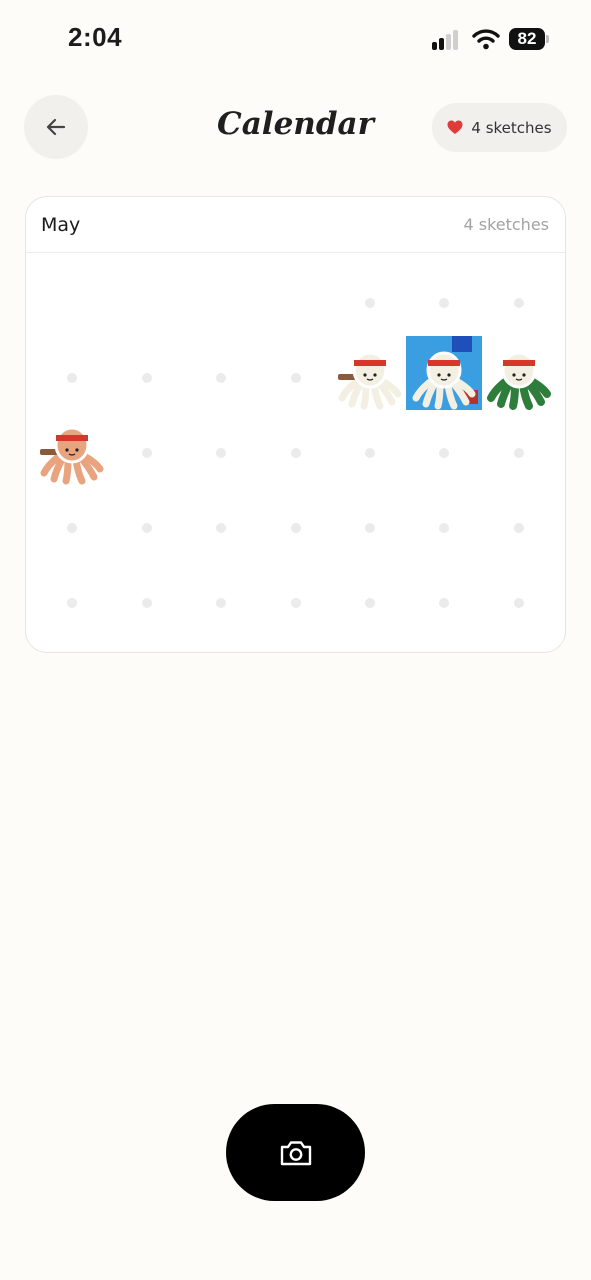 The width and height of the screenshot is (591, 1280). I want to click on battery-tip, so click(547, 39).